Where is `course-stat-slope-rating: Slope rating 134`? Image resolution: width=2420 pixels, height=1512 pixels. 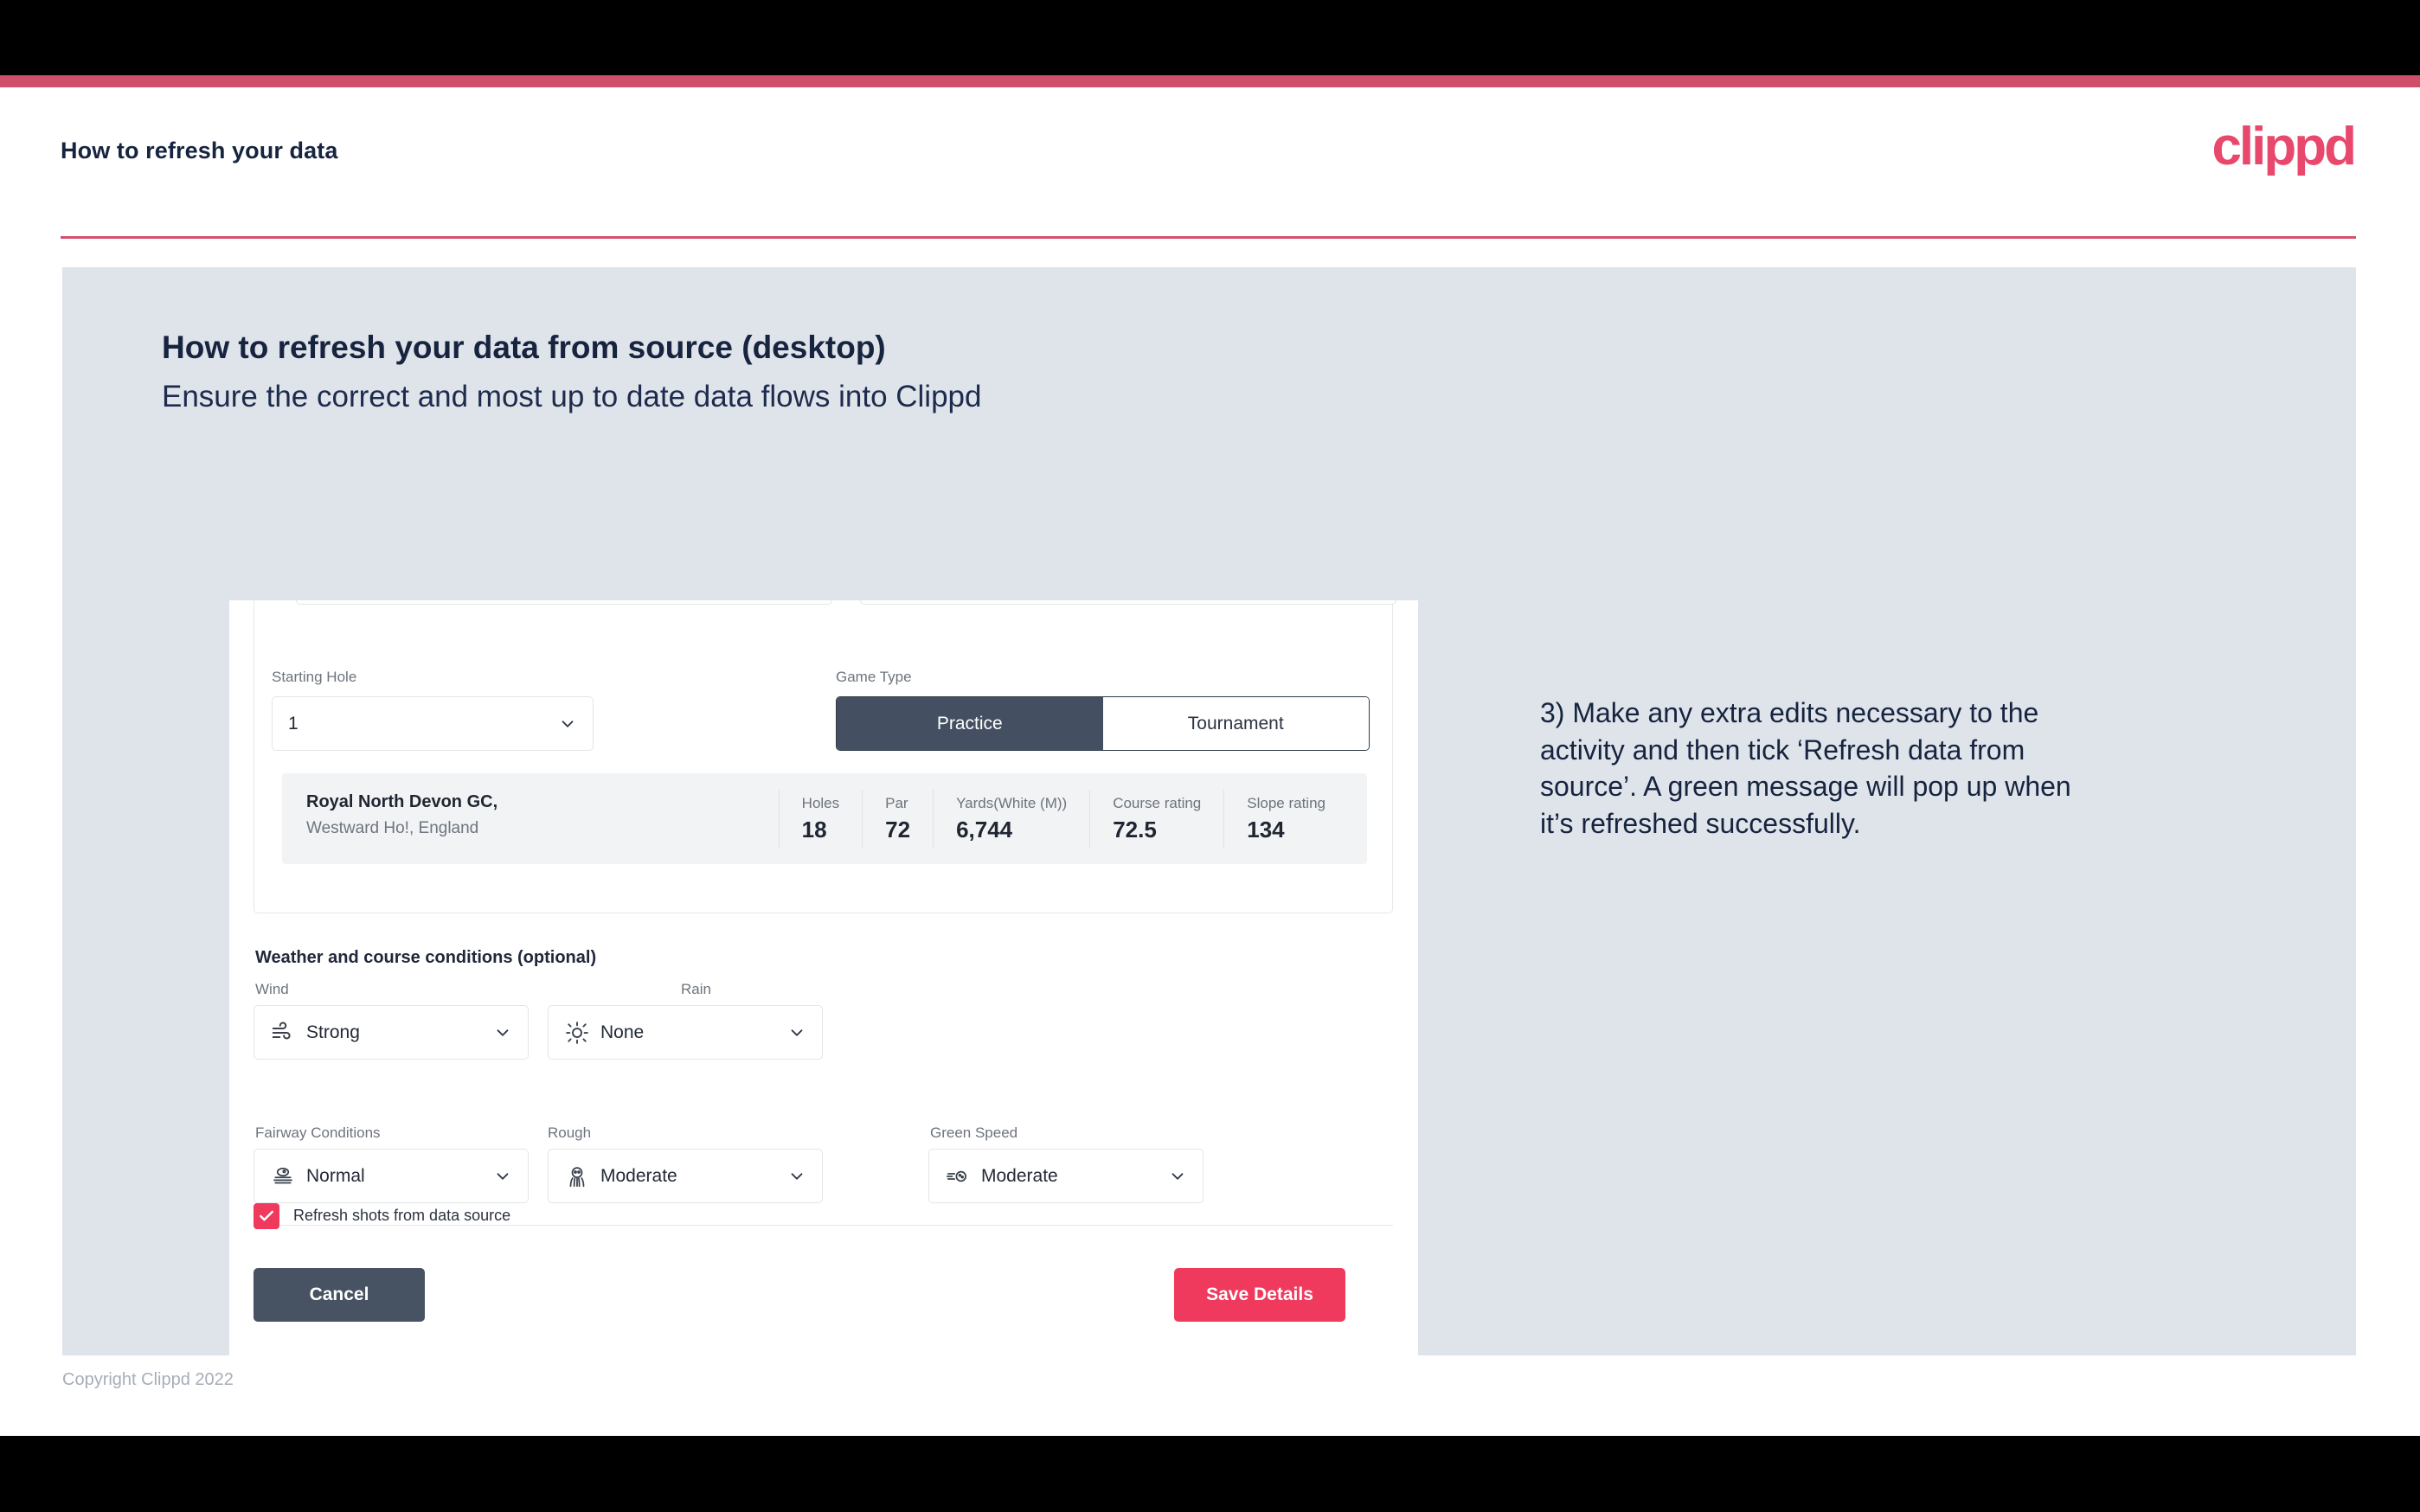 course-stat-slope-rating: Slope rating 134 is located at coordinates (1285, 819).